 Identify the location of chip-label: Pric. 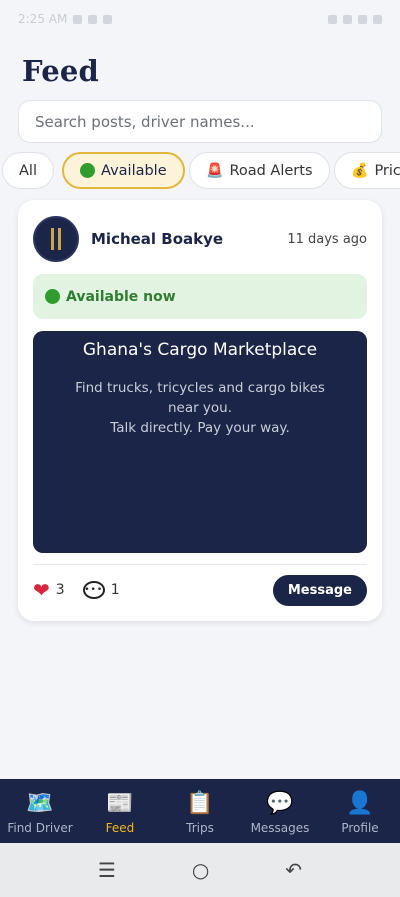
(387, 170).